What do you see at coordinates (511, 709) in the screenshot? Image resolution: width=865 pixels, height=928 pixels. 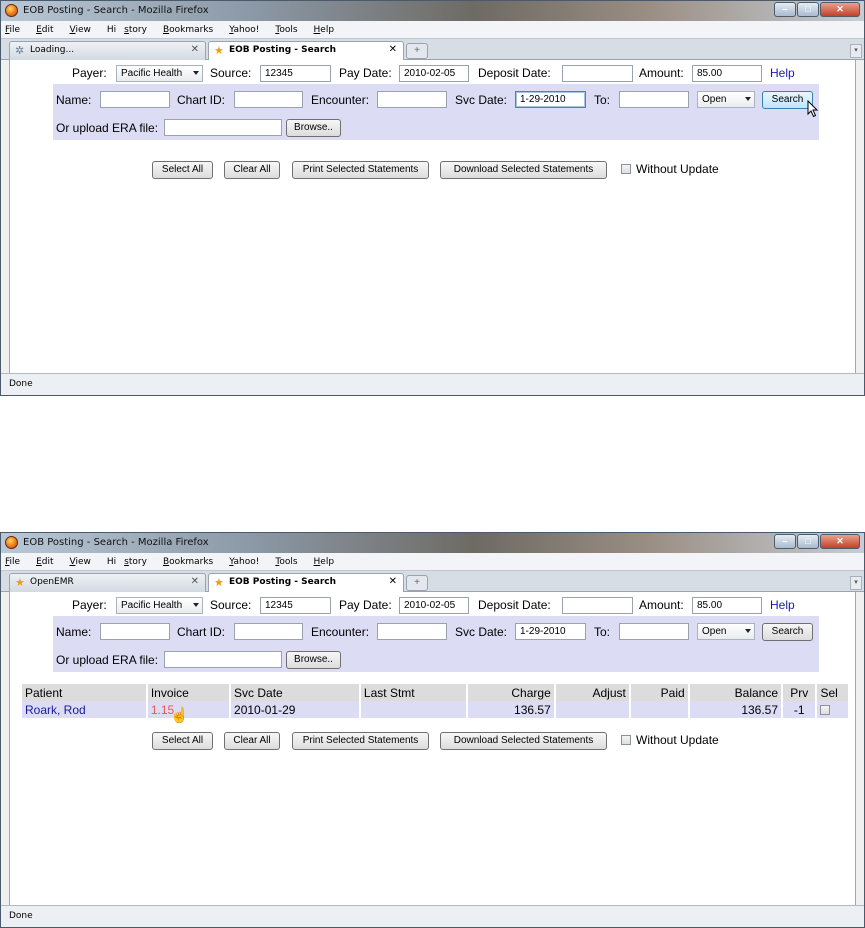 I see `charge-cell: 136.57` at bounding box center [511, 709].